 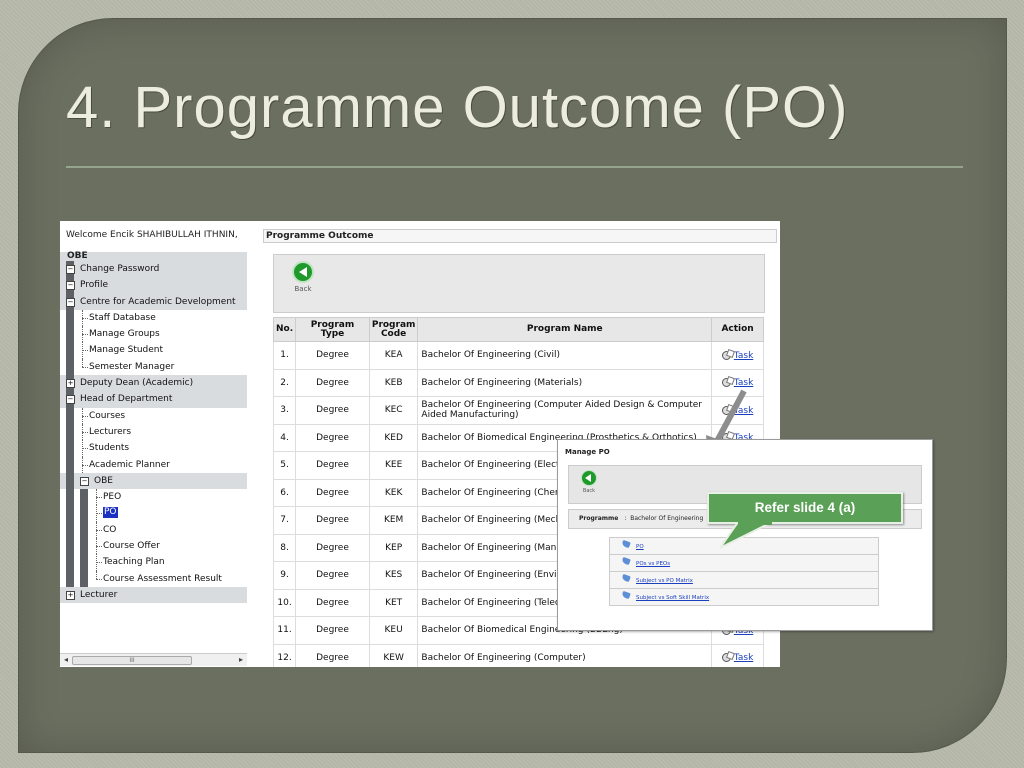 I want to click on list-item: POs vs PEOs, so click(x=744, y=563).